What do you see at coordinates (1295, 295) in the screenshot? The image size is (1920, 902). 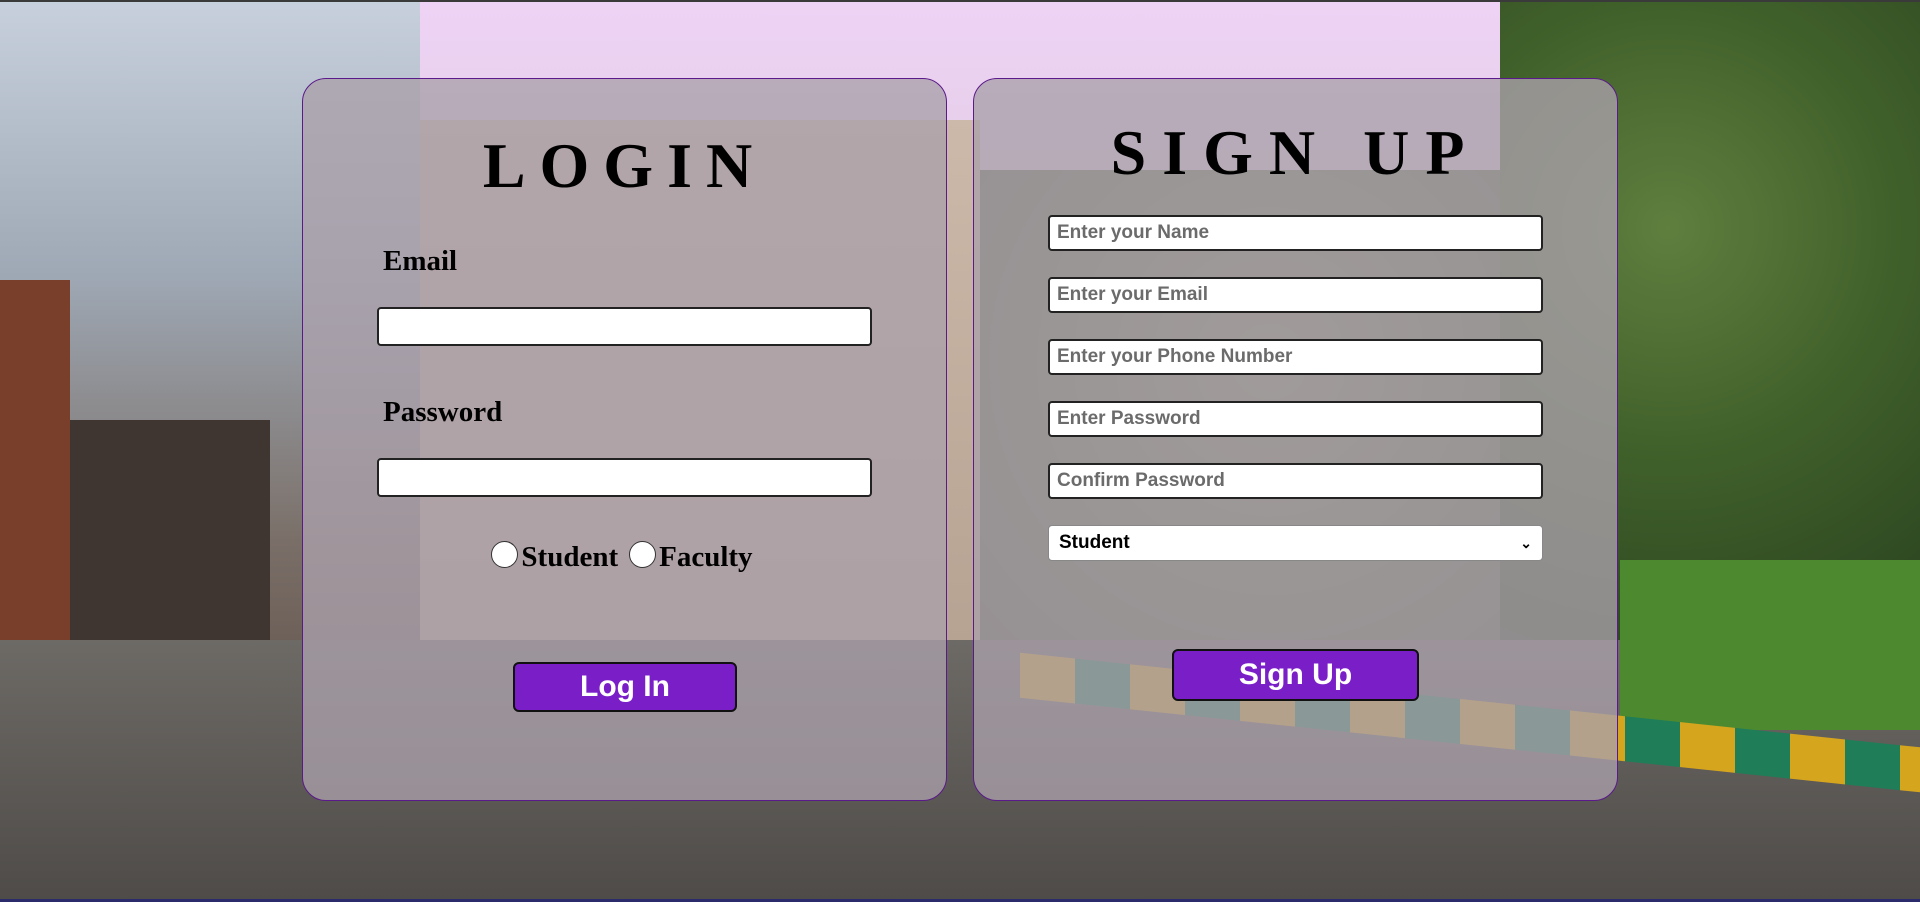 I see `signup-email-input` at bounding box center [1295, 295].